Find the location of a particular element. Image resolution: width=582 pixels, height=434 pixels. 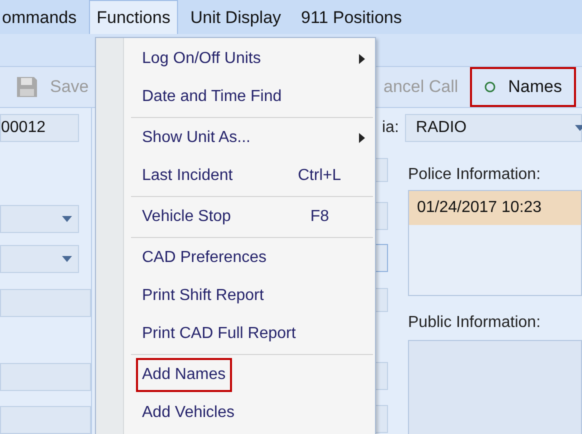

names-button: Names is located at coordinates (523, 87).